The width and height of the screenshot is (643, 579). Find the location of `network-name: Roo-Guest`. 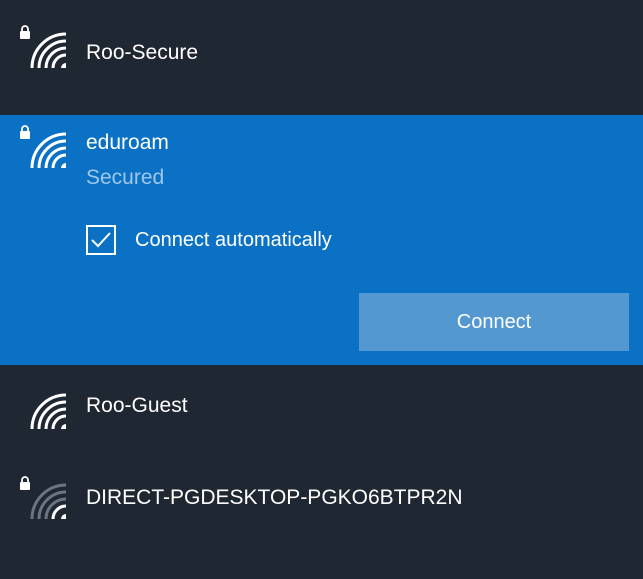

network-name: Roo-Guest is located at coordinates (137, 405).